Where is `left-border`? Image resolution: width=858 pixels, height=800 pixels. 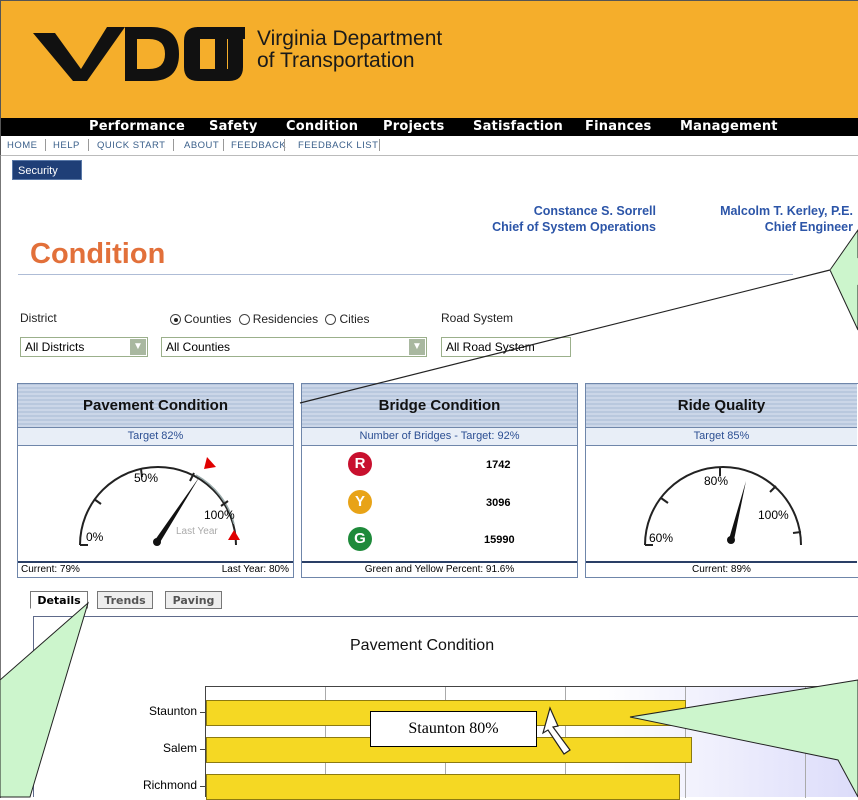
left-border is located at coordinates (0, 458).